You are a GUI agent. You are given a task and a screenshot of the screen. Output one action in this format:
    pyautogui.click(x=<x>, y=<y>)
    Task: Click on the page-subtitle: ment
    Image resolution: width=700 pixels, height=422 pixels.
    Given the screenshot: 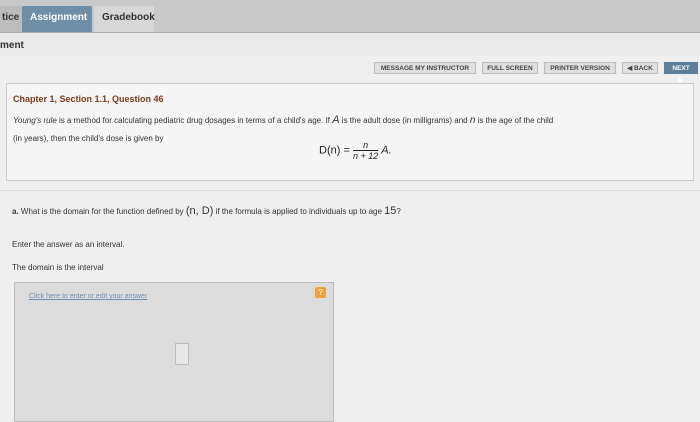 What is the action you would take?
    pyautogui.click(x=12, y=45)
    